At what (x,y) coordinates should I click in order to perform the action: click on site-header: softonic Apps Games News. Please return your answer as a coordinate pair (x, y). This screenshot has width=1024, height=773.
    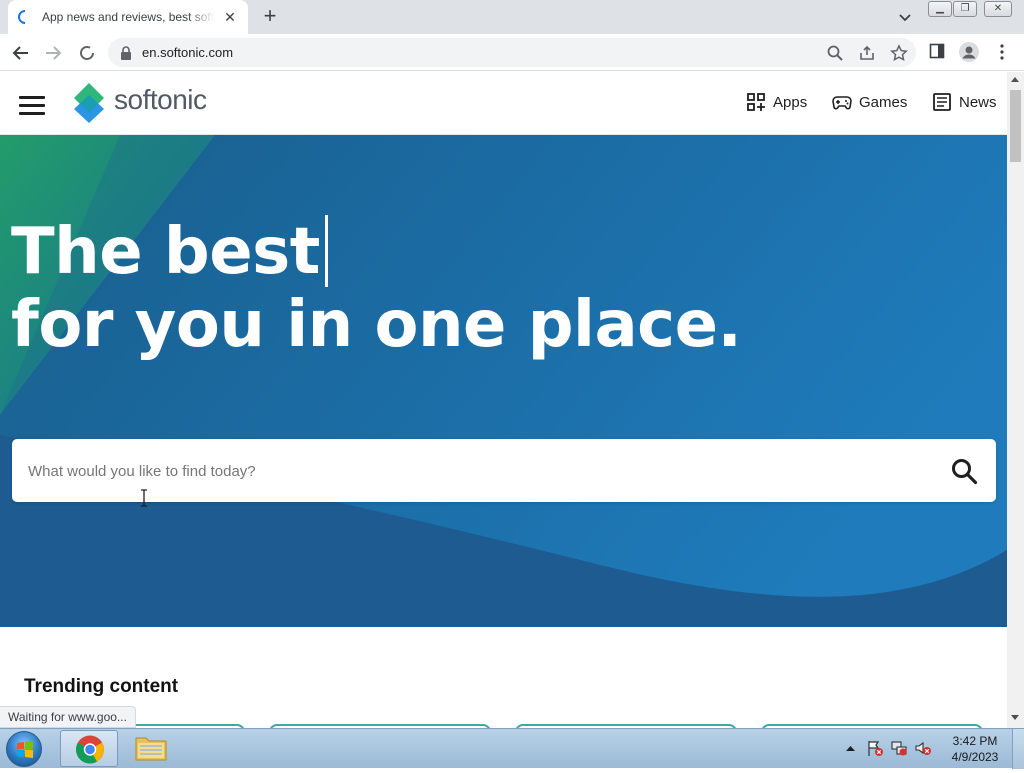
    Looking at the image, I should click on (503, 103).